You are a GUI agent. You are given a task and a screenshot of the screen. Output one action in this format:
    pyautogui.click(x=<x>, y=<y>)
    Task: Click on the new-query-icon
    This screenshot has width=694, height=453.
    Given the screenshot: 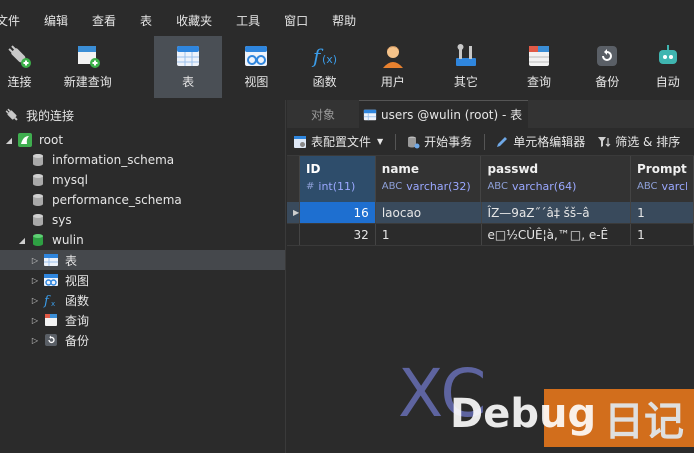 What is the action you would take?
    pyautogui.click(x=88, y=57)
    